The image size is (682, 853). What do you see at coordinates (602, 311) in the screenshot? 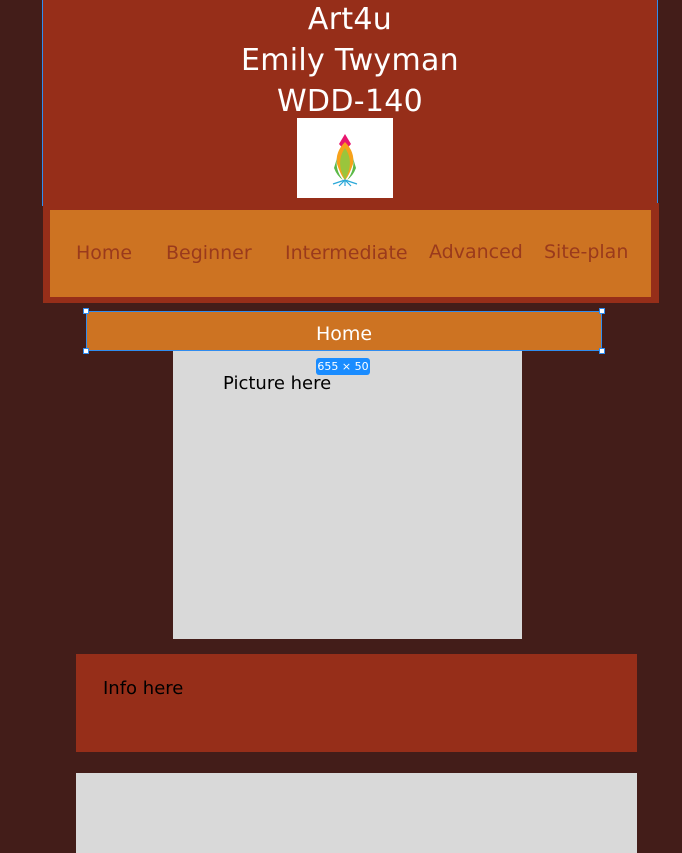
I see `resize-handle-top-right` at bounding box center [602, 311].